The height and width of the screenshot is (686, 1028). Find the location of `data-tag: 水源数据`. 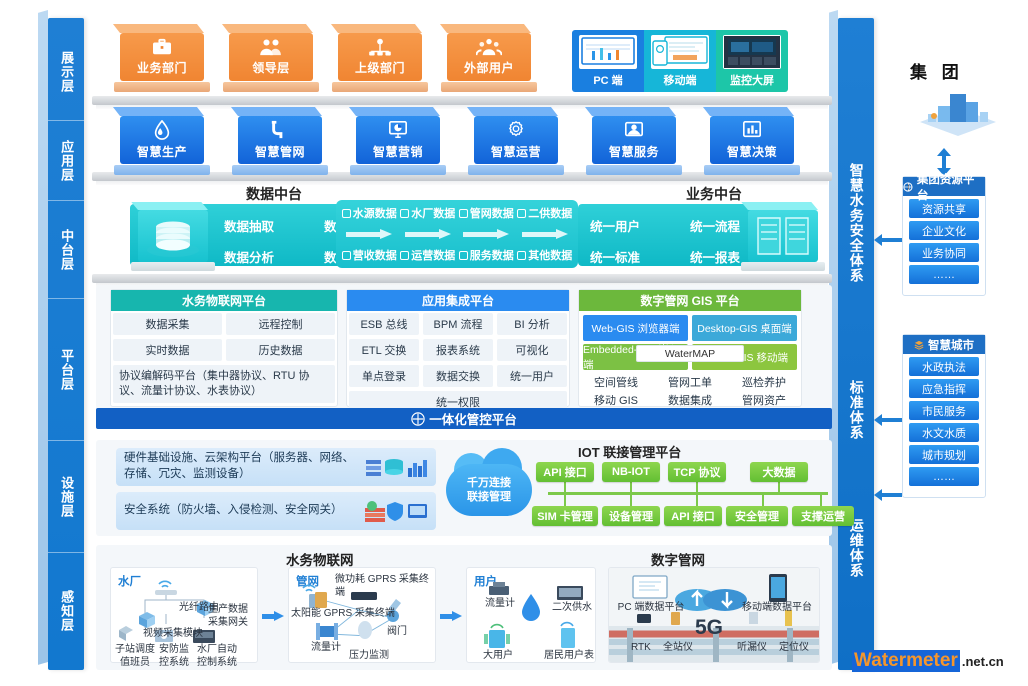

data-tag: 水源数据 is located at coordinates (369, 213).